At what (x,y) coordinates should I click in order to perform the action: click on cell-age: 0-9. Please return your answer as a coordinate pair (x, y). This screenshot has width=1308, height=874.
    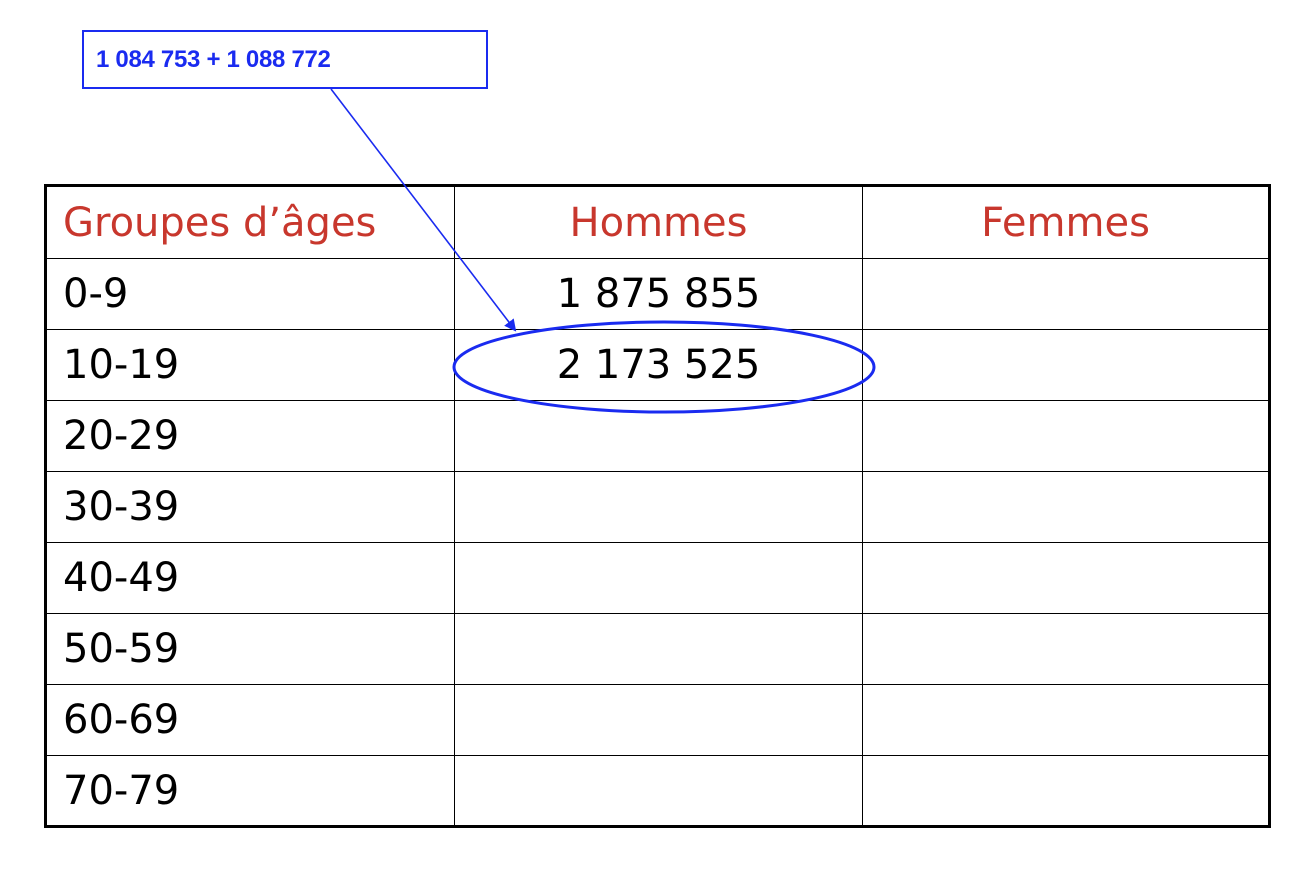
    Looking at the image, I should click on (250, 294).